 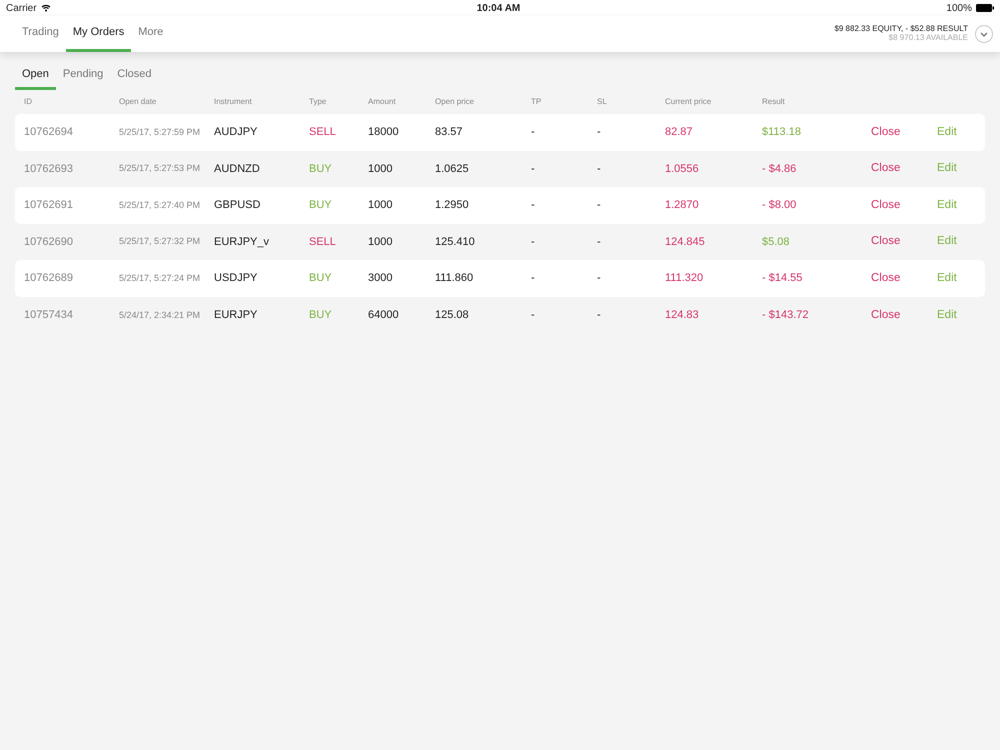 What do you see at coordinates (236, 316) in the screenshot?
I see `instrument-name: EURJPY` at bounding box center [236, 316].